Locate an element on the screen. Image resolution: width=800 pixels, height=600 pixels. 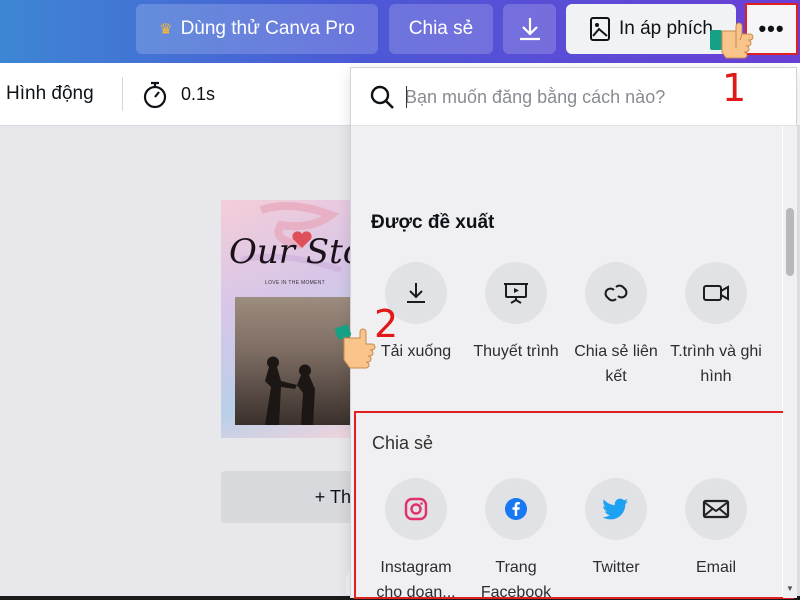
poster-subtitle: LOVE IN THE MOMENT is located at coordinates (295, 283).